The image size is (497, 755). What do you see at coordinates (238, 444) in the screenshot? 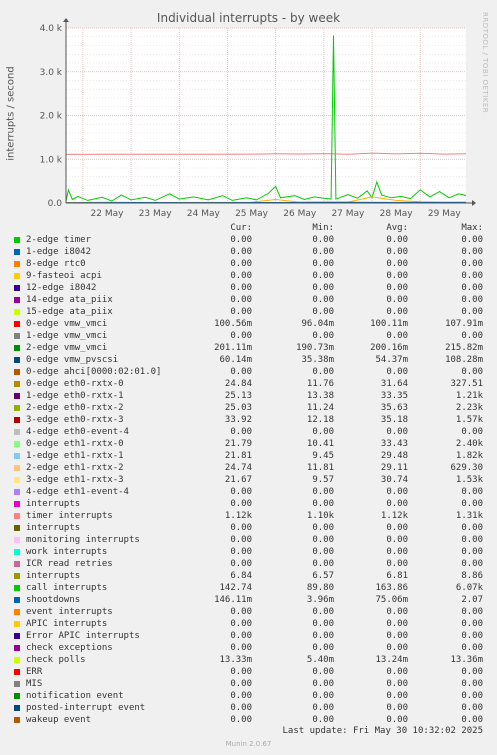
I see `legend-cur: 21.79` at bounding box center [238, 444].